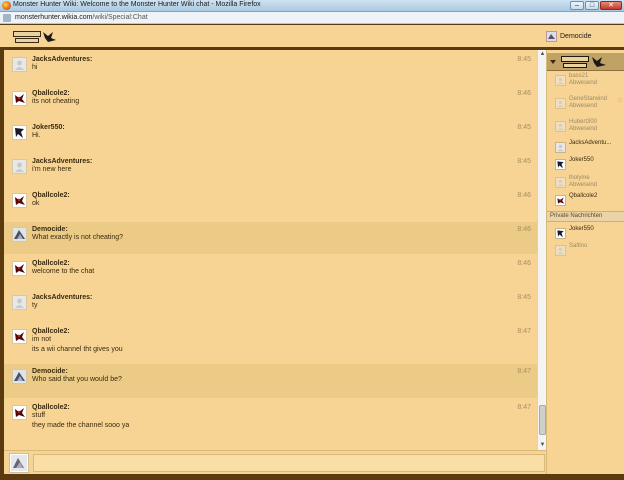  What do you see at coordinates (560, 80) in the screenshot?
I see `hunter-avatar` at bounding box center [560, 80].